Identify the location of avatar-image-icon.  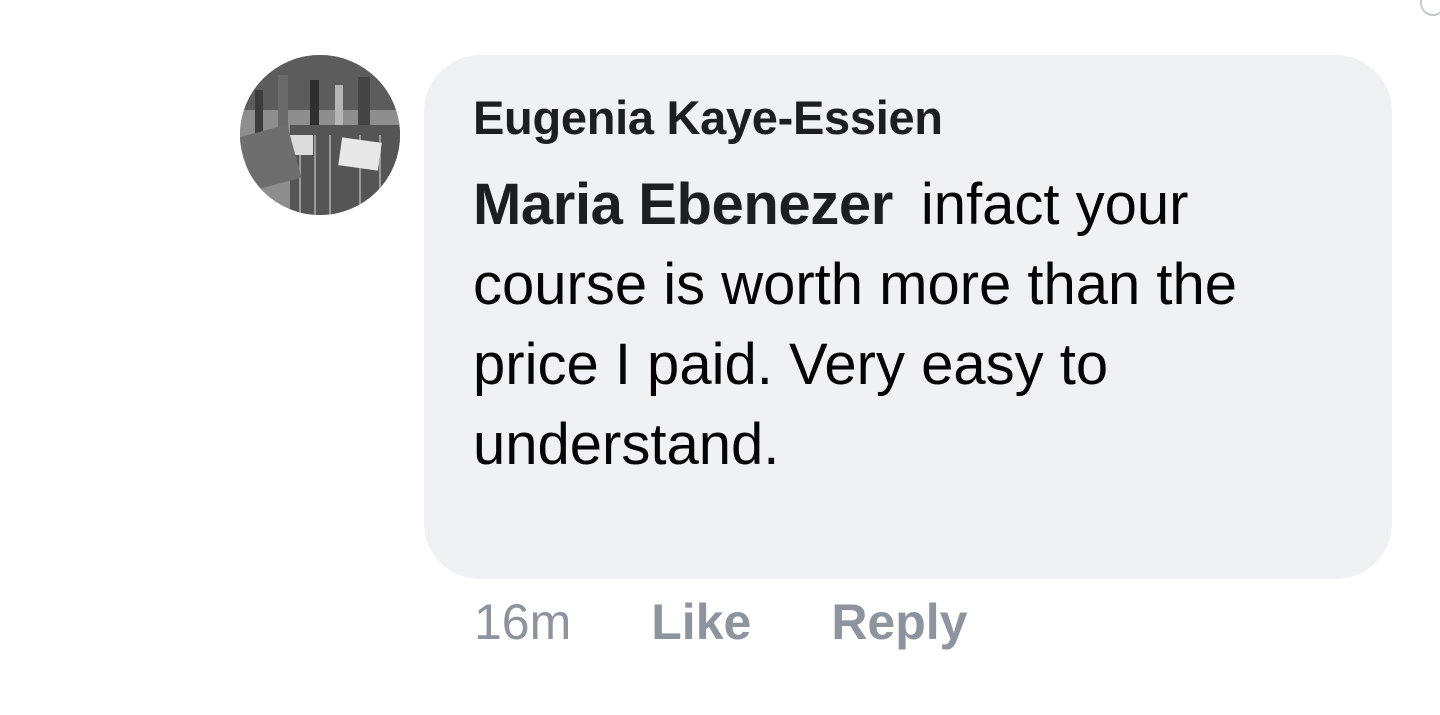
(320, 135).